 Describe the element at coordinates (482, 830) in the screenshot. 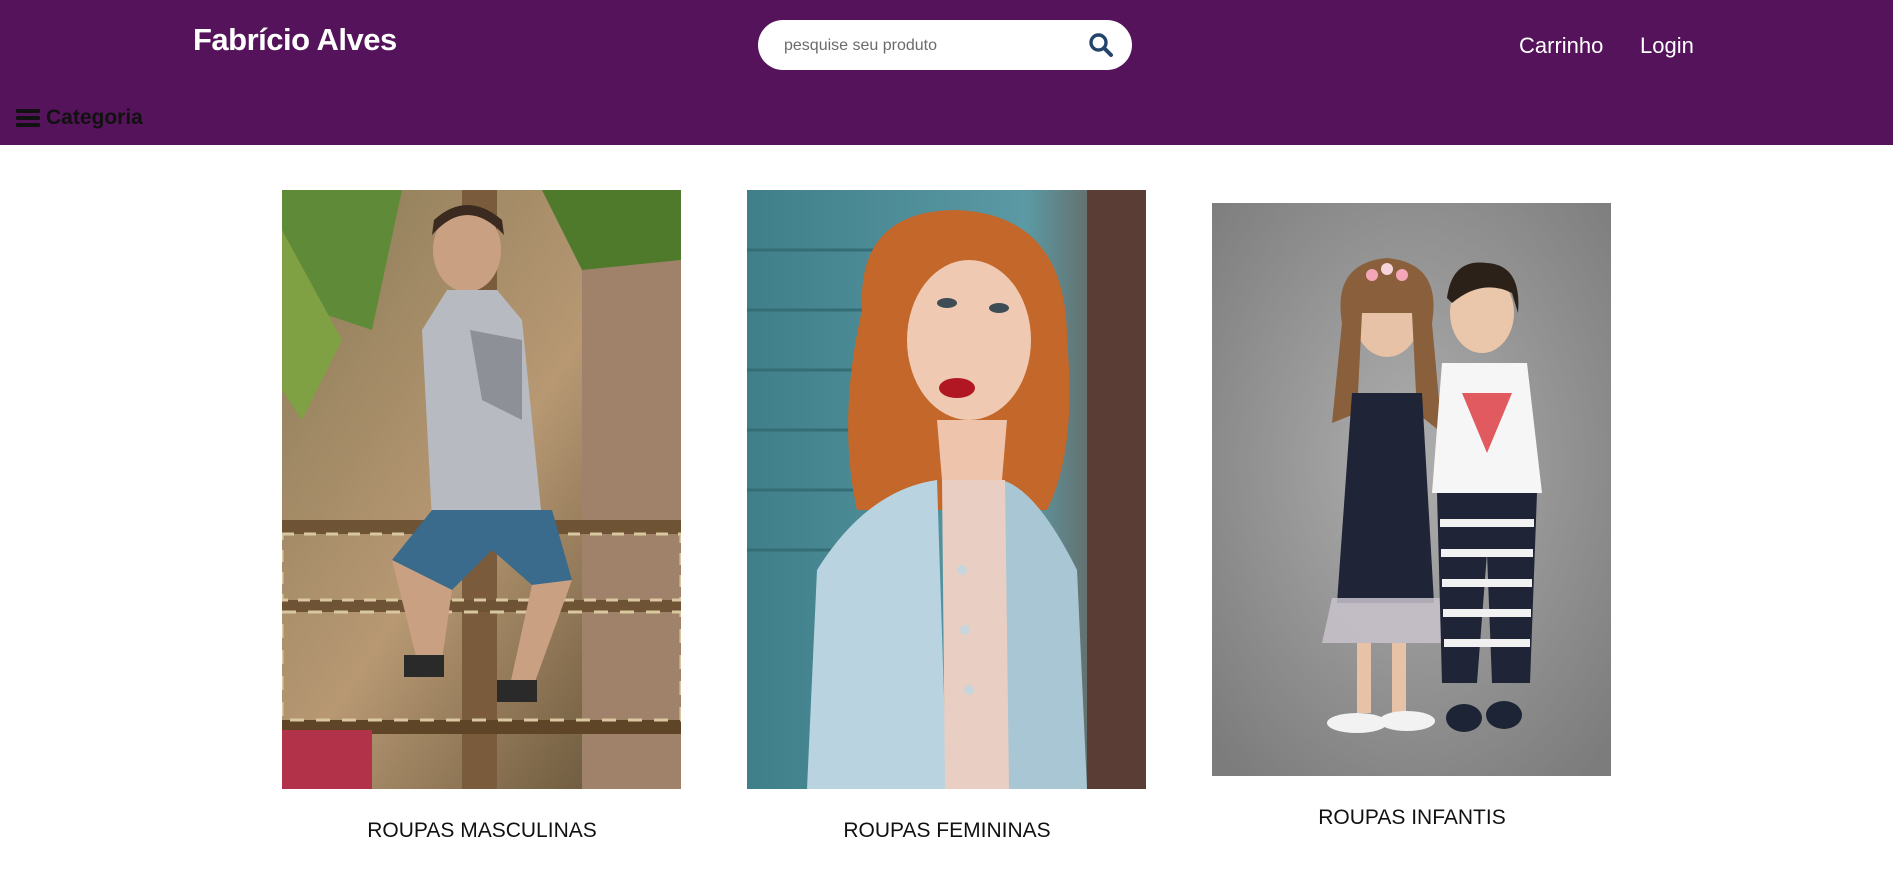

I see `category-card-label: ROUPAS MASCULINAS` at that location.